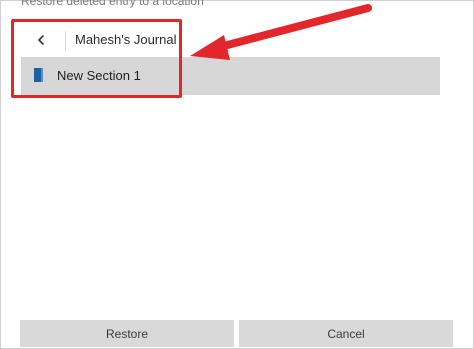  Describe the element at coordinates (127, 333) in the screenshot. I see `restore-button: Restore` at that location.